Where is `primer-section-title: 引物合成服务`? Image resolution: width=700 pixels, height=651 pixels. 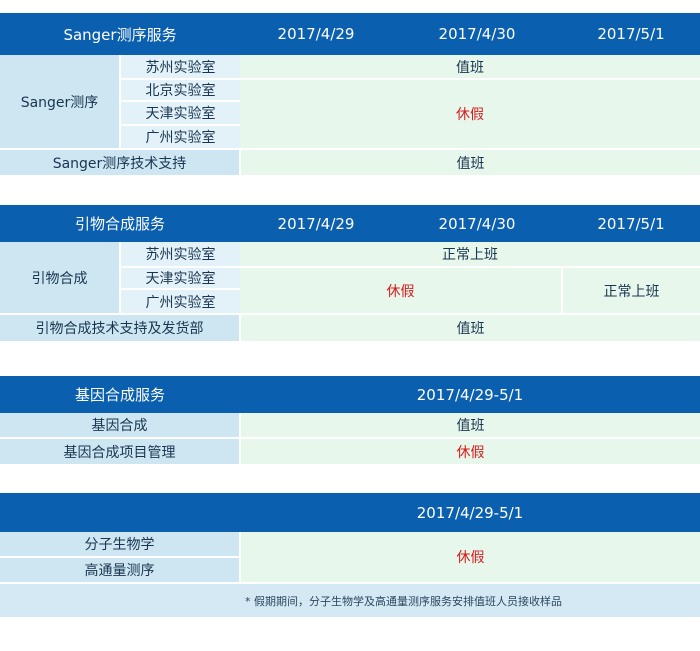
primer-section-title: 引物合成服务 is located at coordinates (120, 223).